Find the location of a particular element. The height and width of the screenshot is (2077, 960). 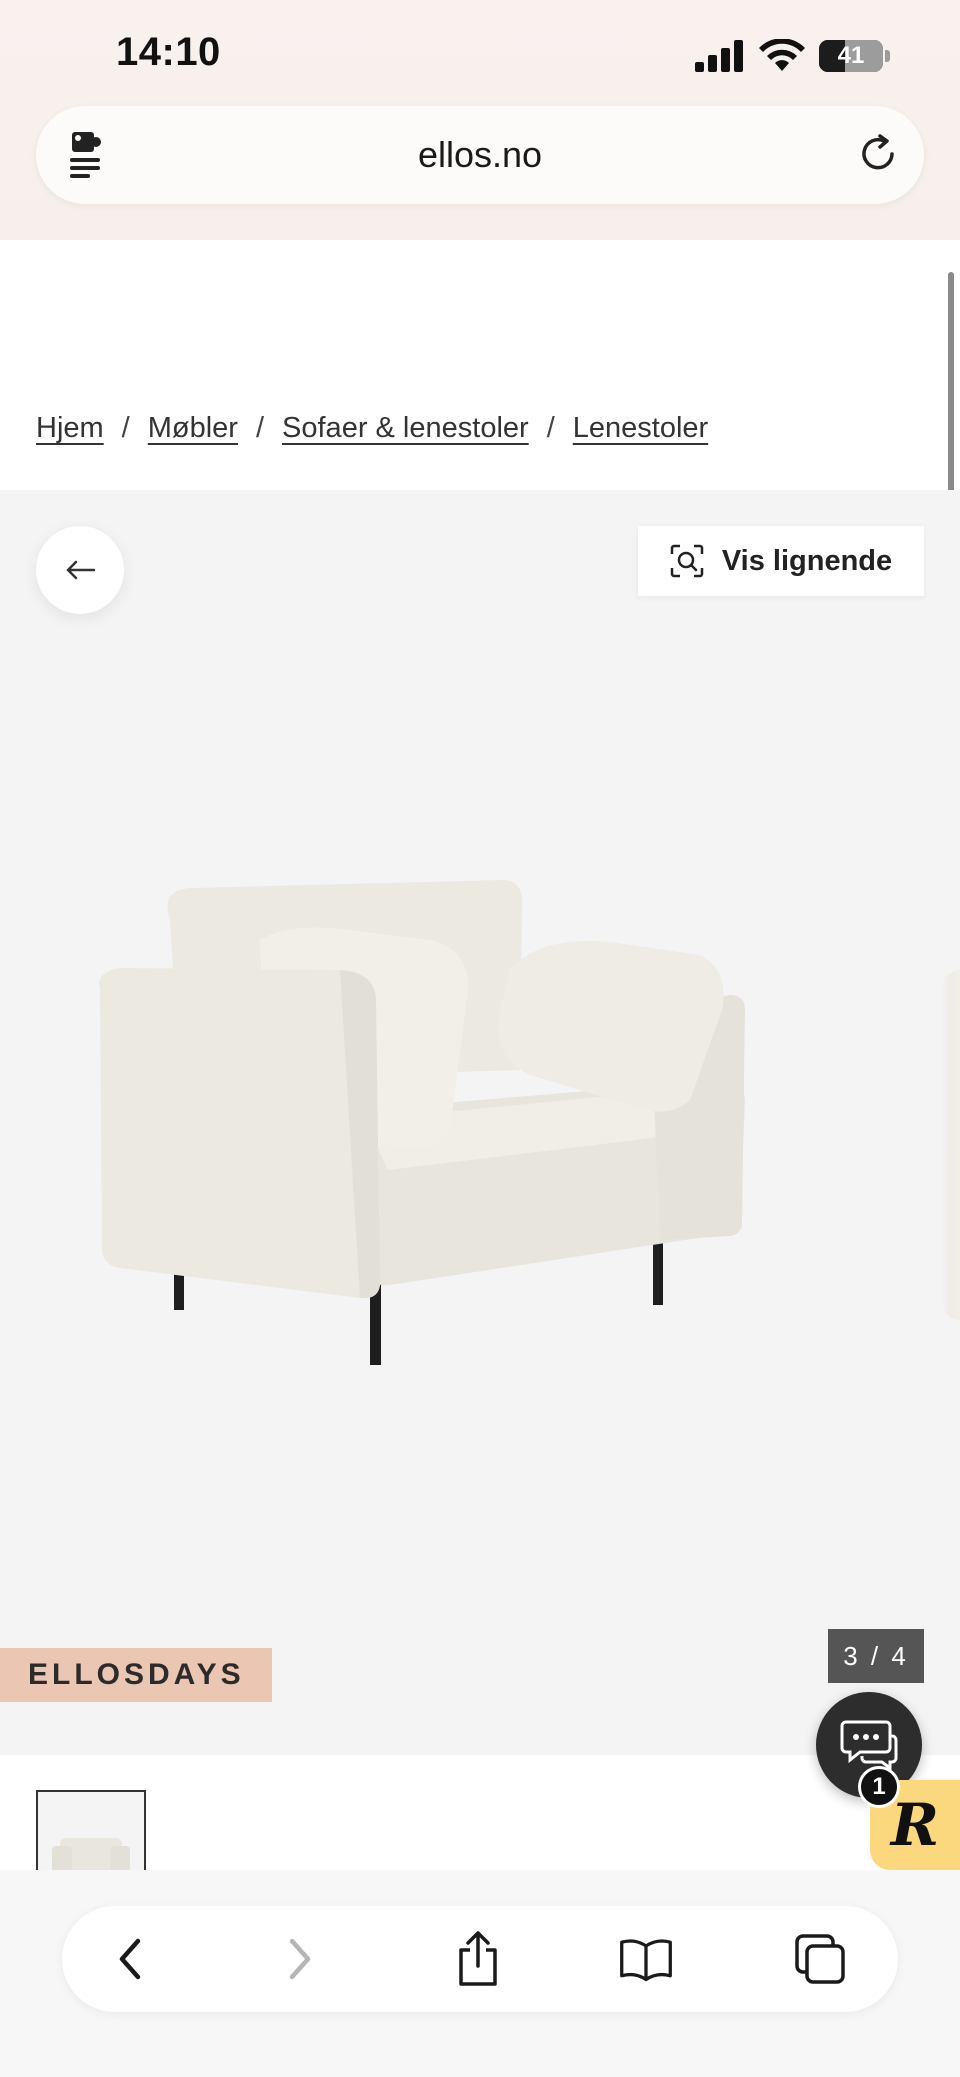

url-bar: ellos.no is located at coordinates (480, 155).